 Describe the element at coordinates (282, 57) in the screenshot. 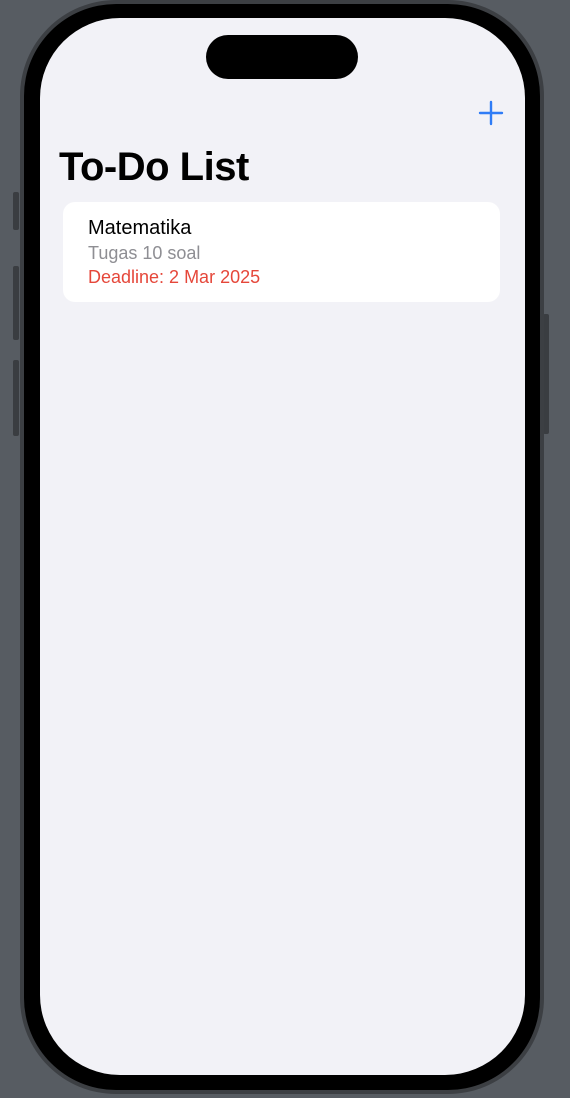

I see `dynamic-island` at that location.